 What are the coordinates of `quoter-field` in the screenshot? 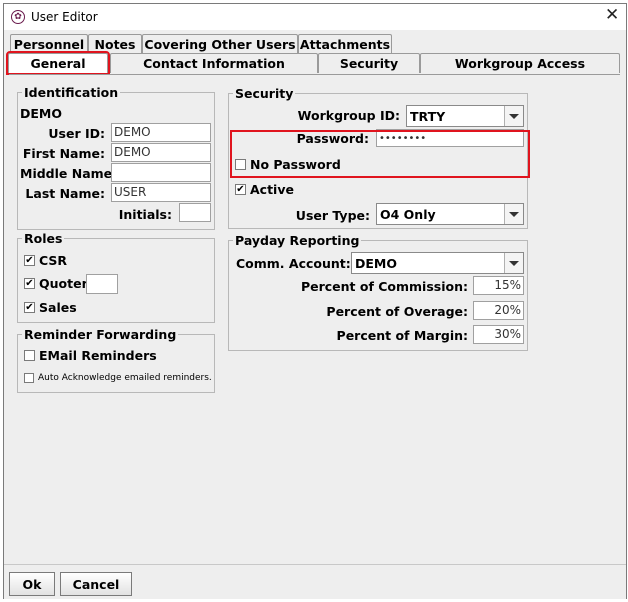 It's located at (102, 284).